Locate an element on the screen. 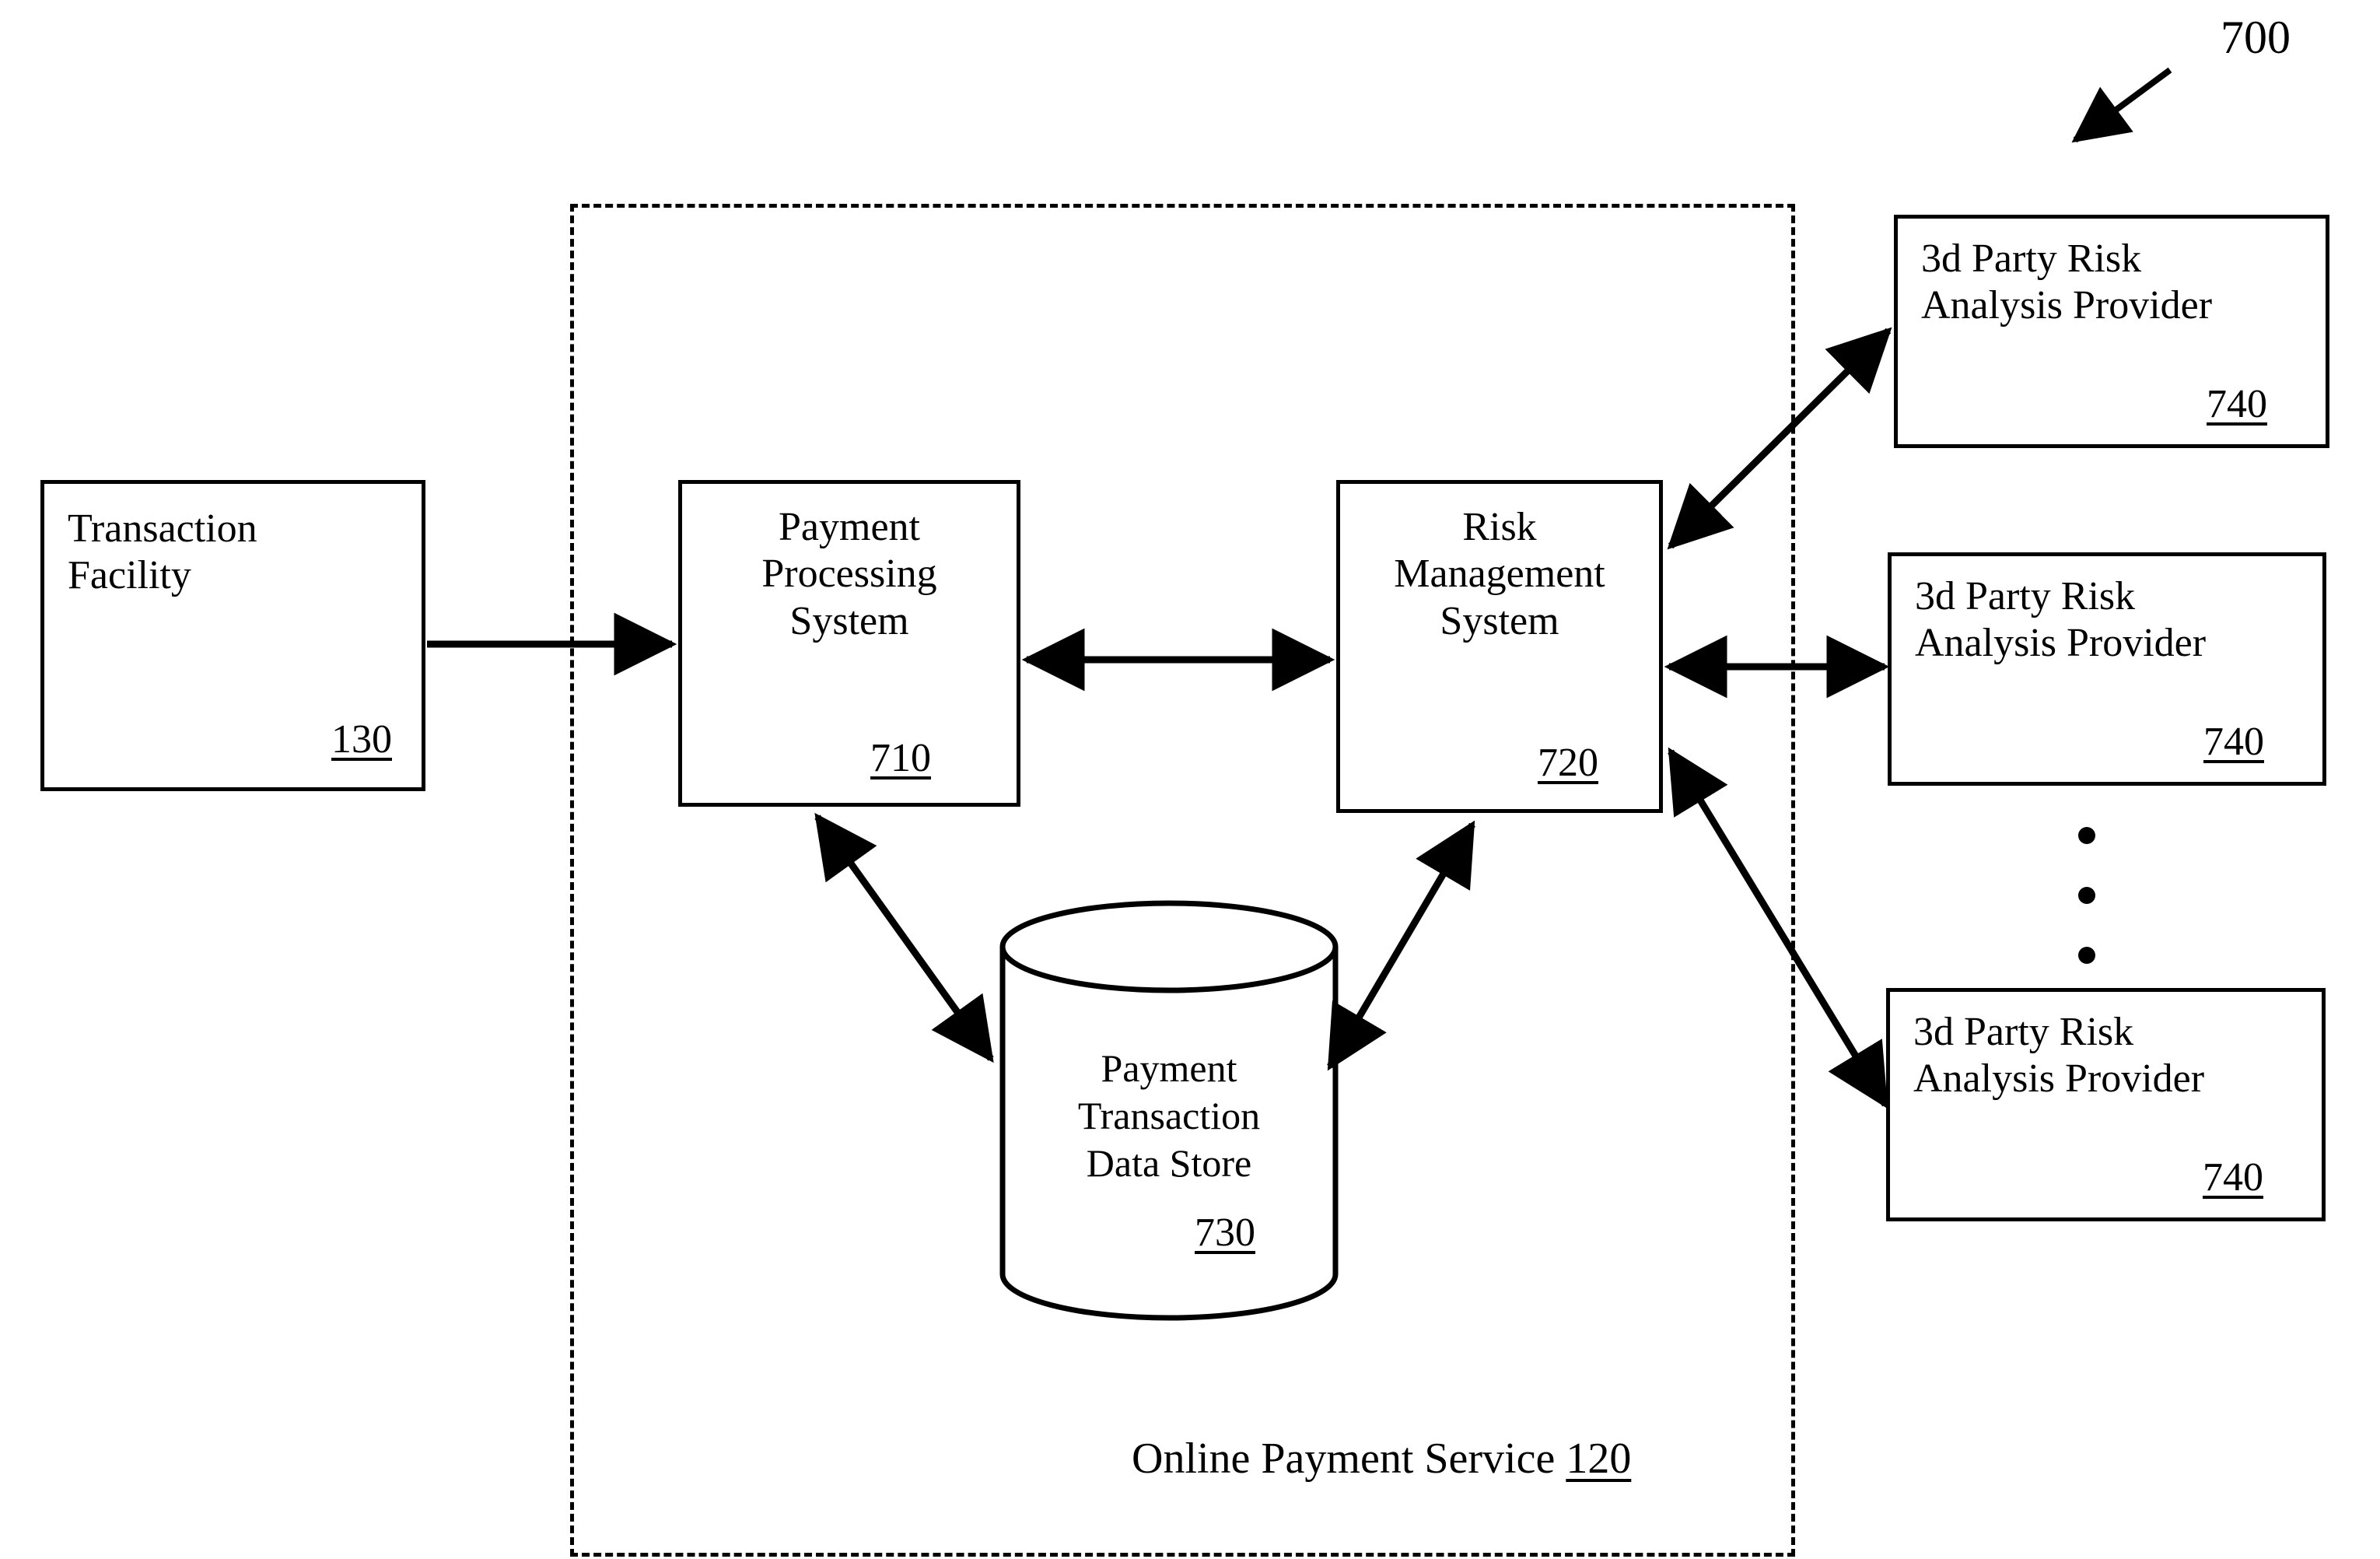 The height and width of the screenshot is (1559, 2380). provider-1-ref: 740 is located at coordinates (2237, 404).